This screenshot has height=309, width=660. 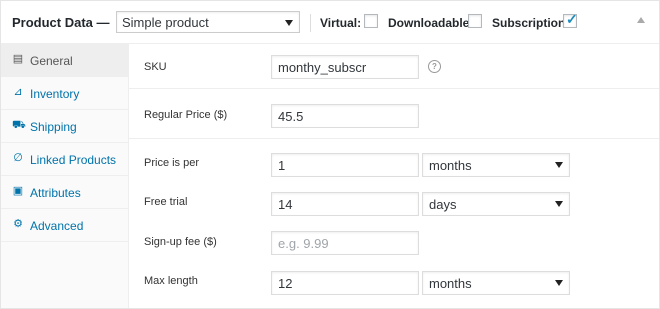 What do you see at coordinates (531, 23) in the screenshot?
I see `subscription-label: Subscription:` at bounding box center [531, 23].